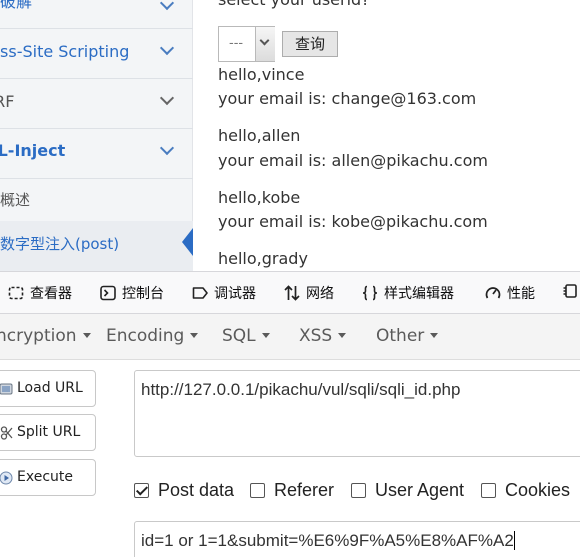 The height and width of the screenshot is (557, 580). Describe the element at coordinates (538, 490) in the screenshot. I see `checkbox-label: Cookies` at that location.